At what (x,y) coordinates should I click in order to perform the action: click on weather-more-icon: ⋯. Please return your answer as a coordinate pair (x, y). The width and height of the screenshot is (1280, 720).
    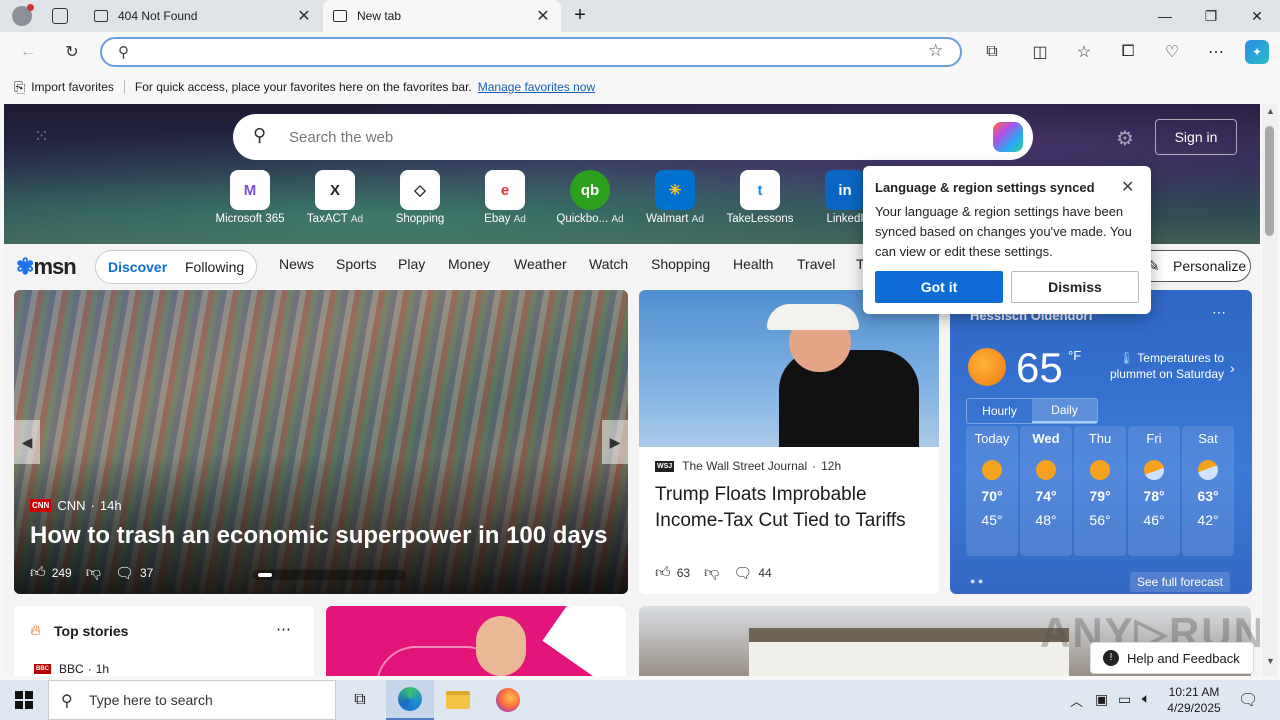
    Looking at the image, I should click on (1219, 312).